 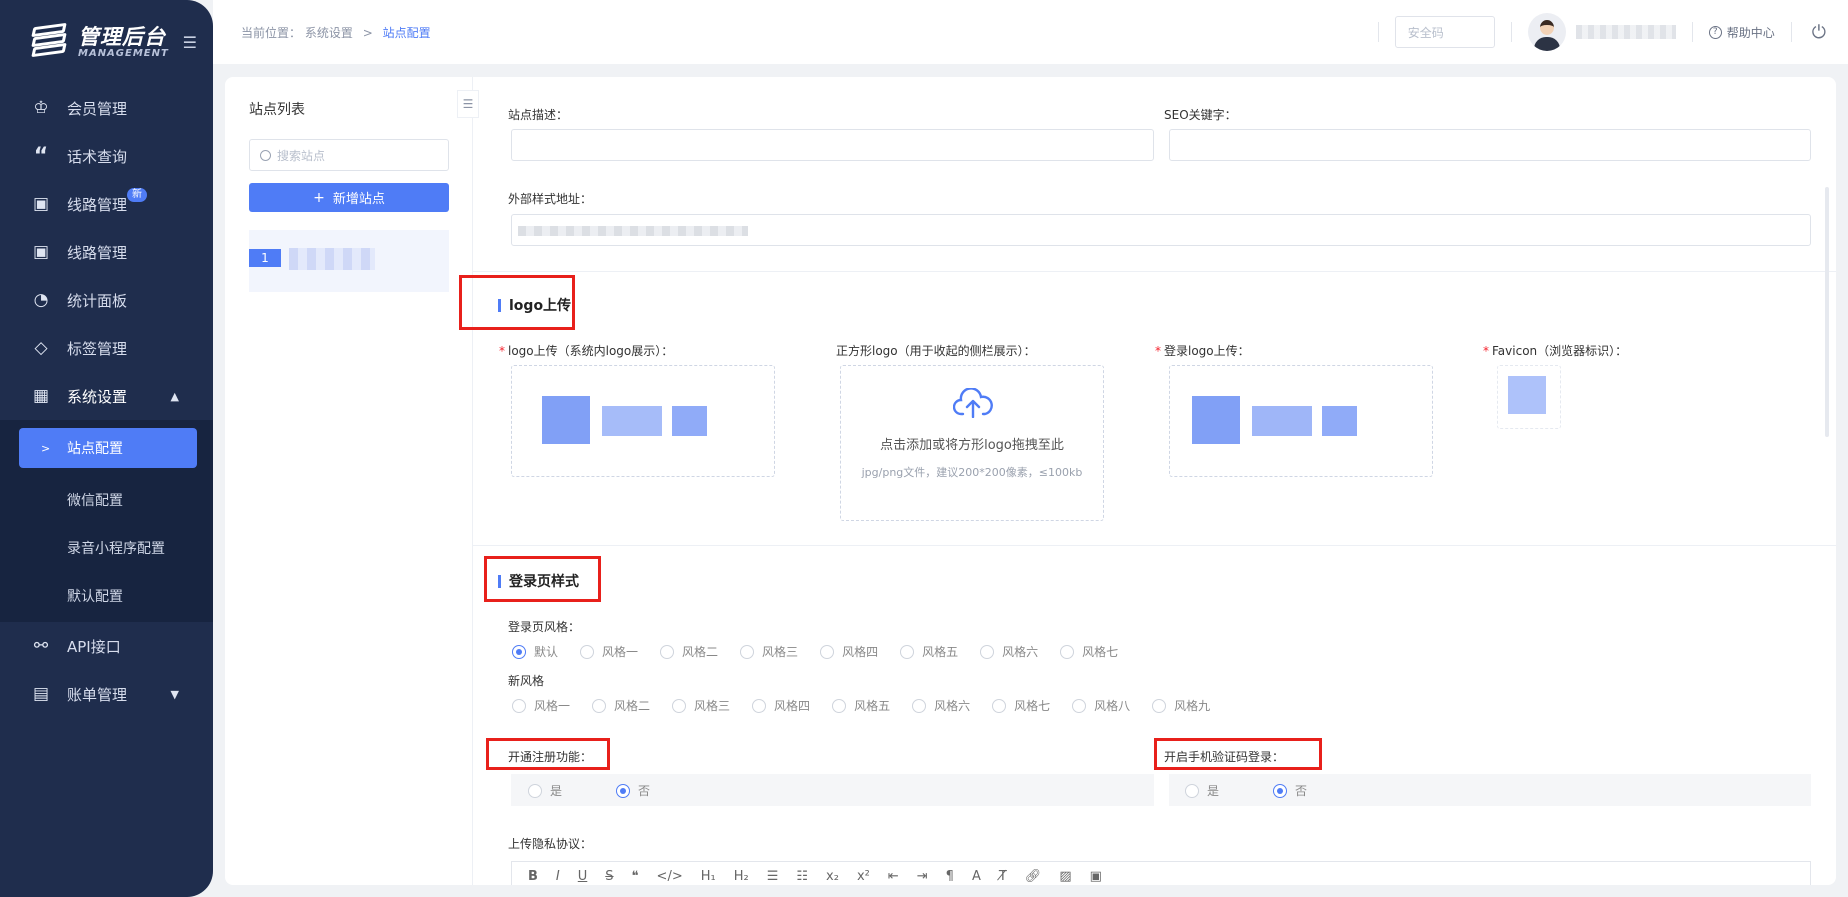 What do you see at coordinates (106, 548) in the screenshot?
I see `sidebar-subitem-recorder-config: 录音小程序配置` at bounding box center [106, 548].